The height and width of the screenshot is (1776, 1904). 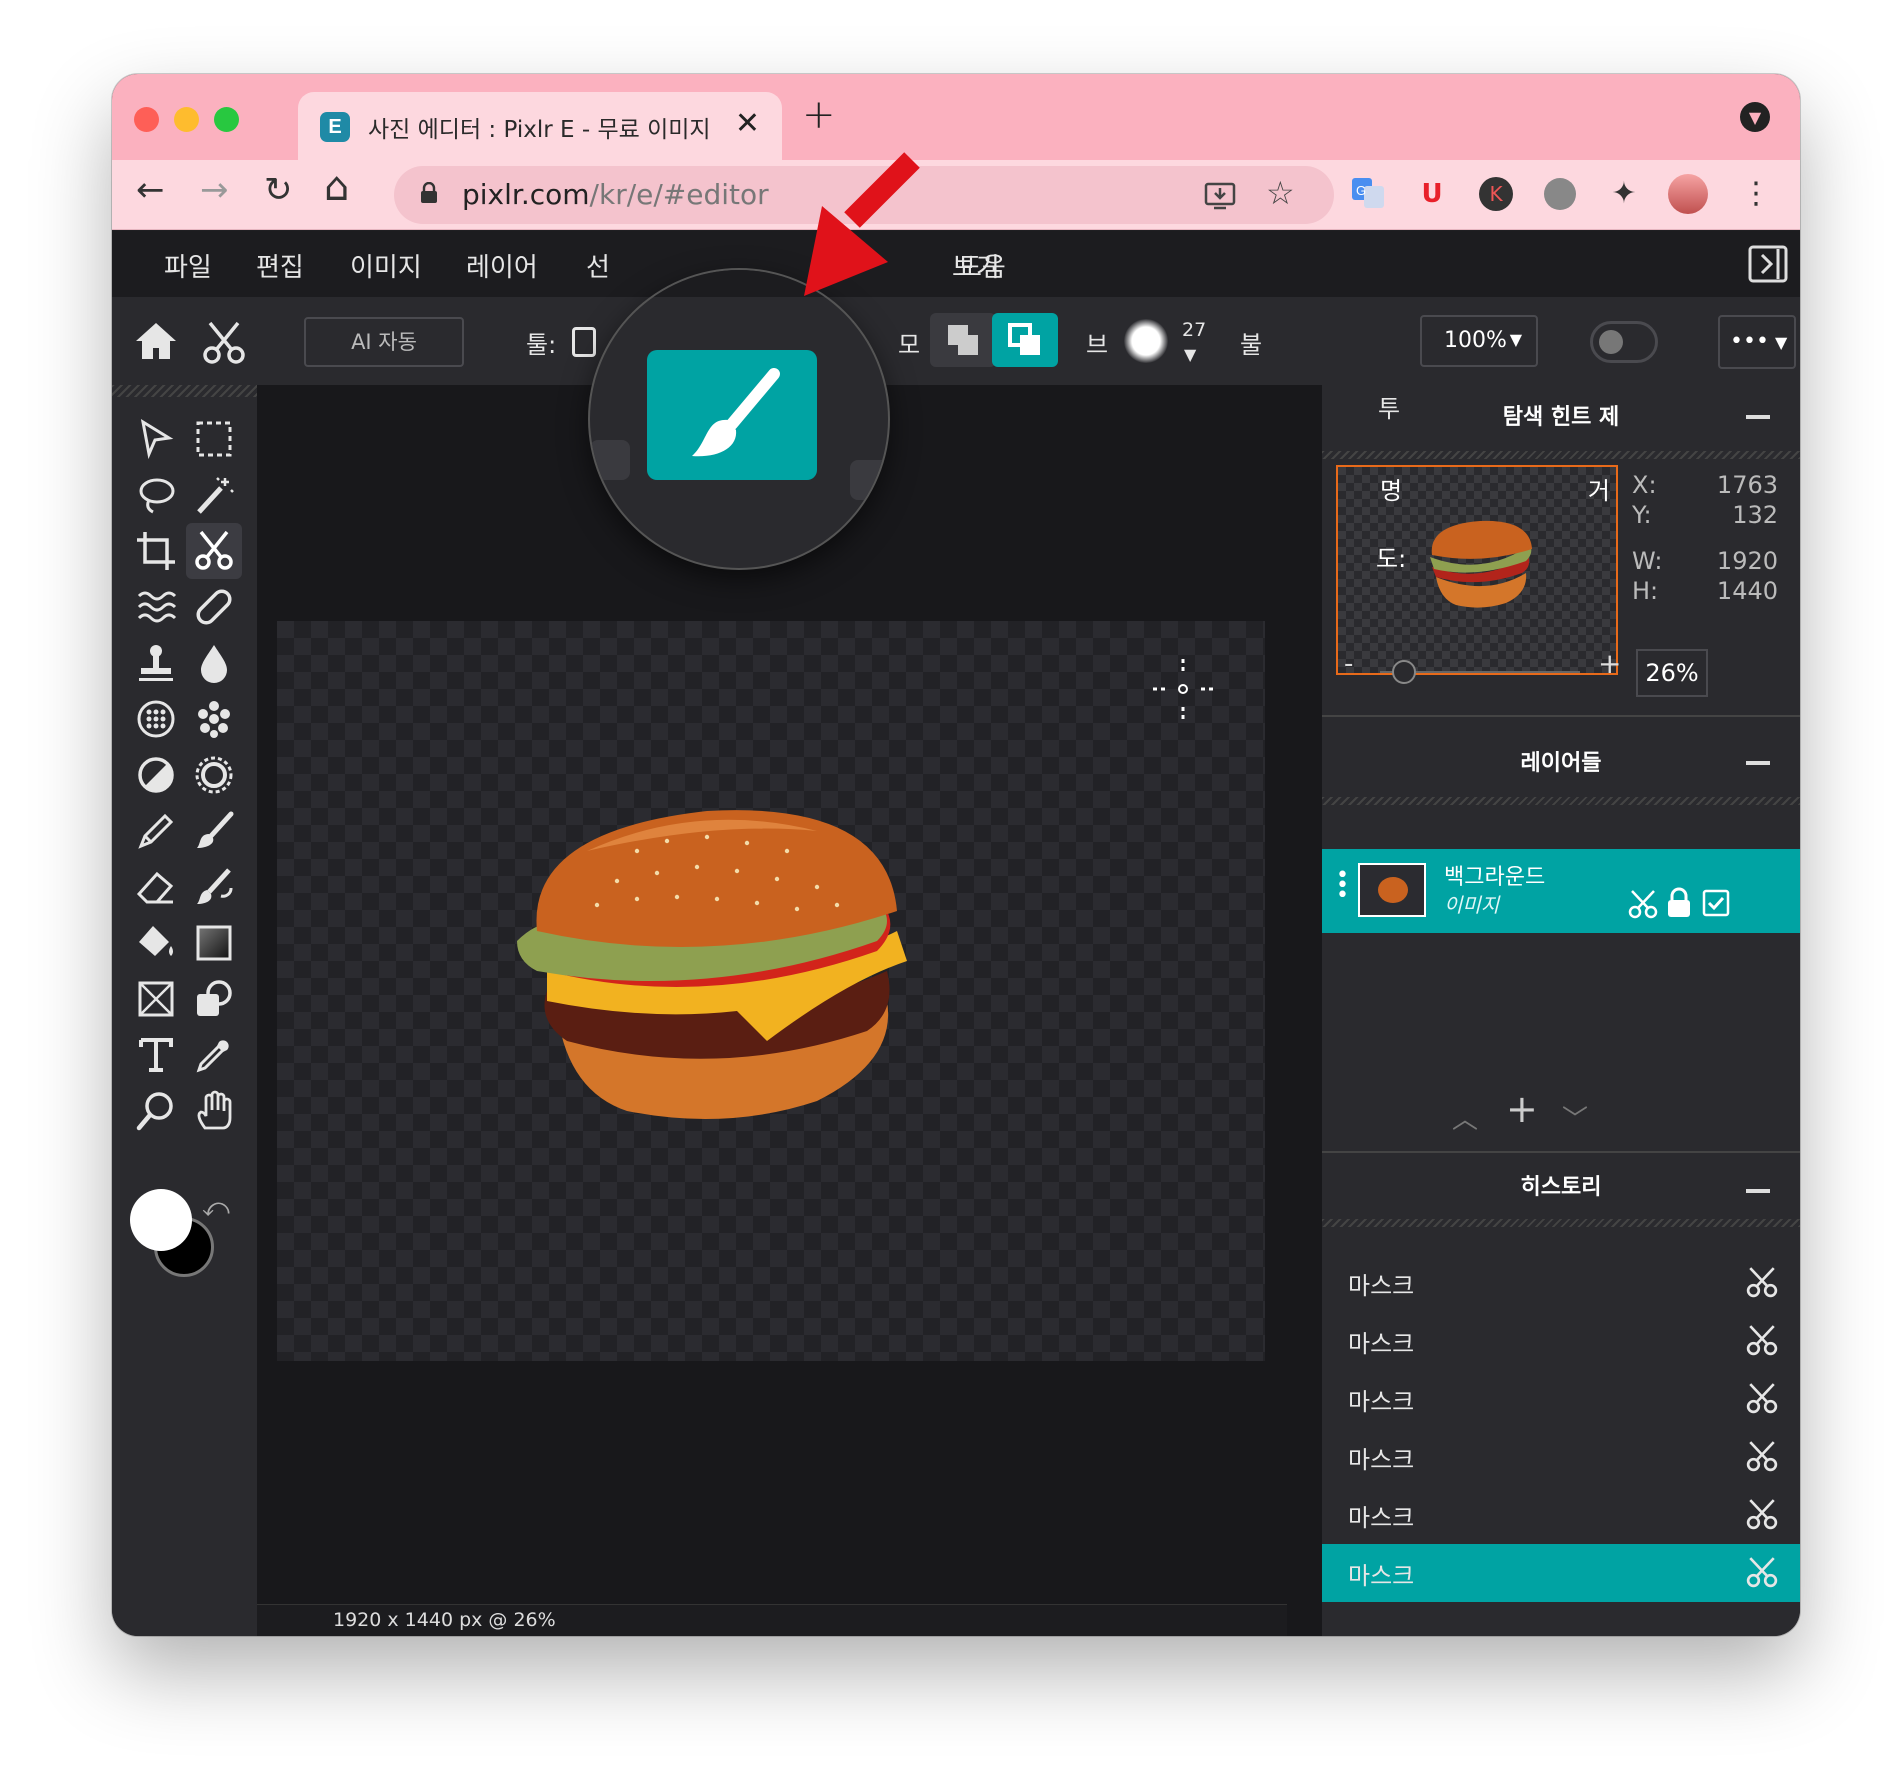 What do you see at coordinates (336, 187) in the screenshot?
I see `home-icon: ⌂` at bounding box center [336, 187].